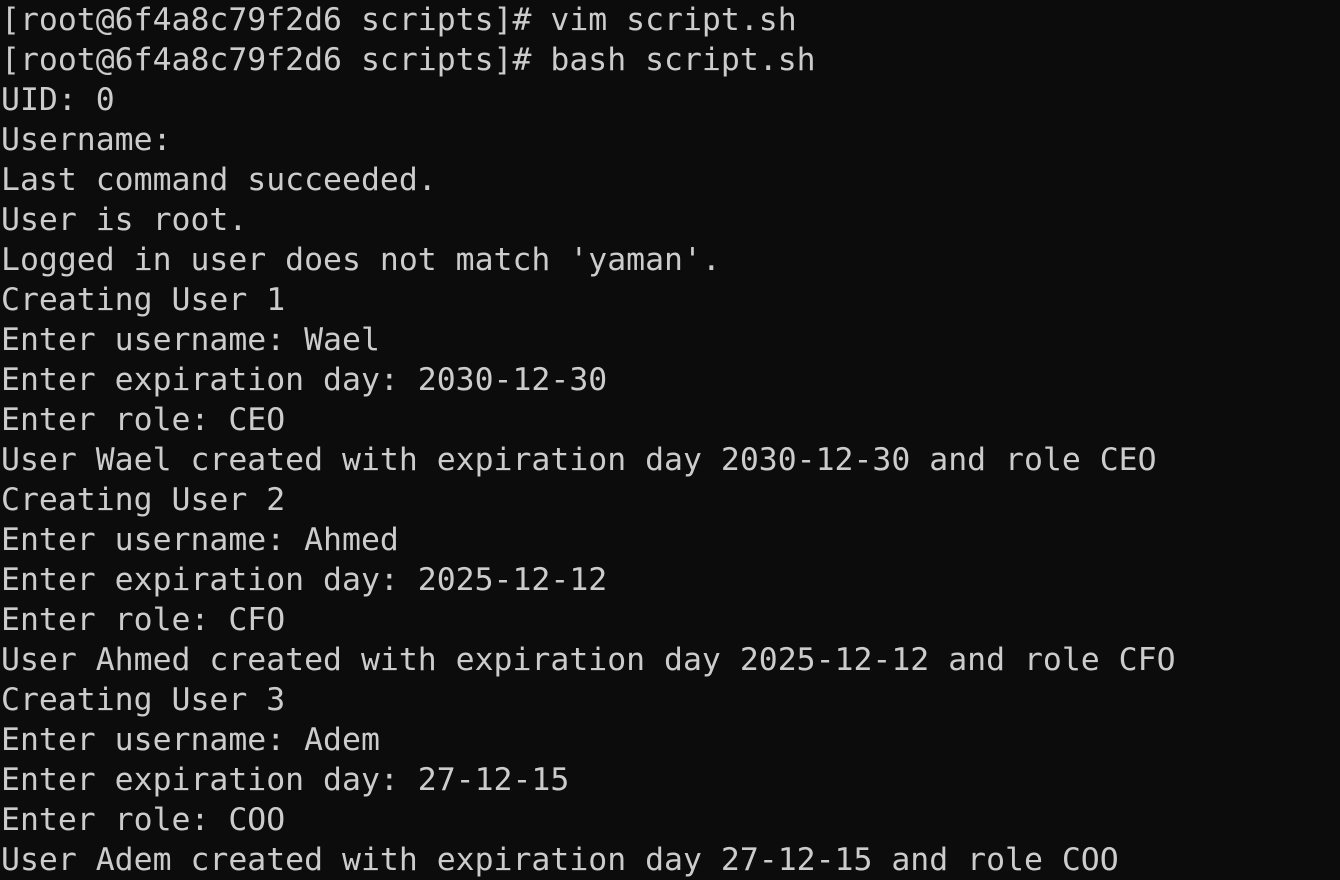  I want to click on terminal-line-enter-role-3: Enter role: COO, so click(143, 820).